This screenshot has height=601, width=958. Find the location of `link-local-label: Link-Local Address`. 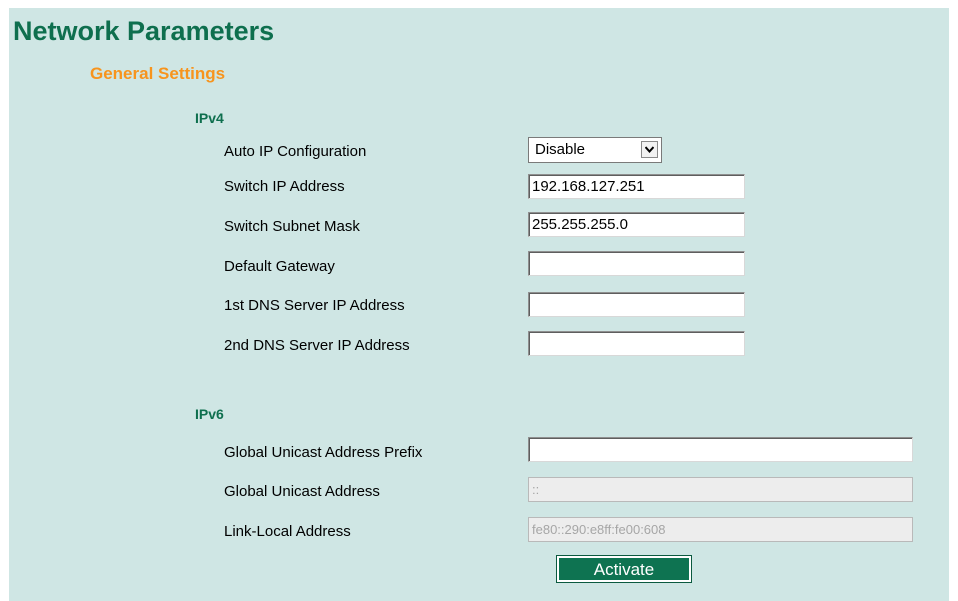

link-local-label: Link-Local Address is located at coordinates (287, 531).